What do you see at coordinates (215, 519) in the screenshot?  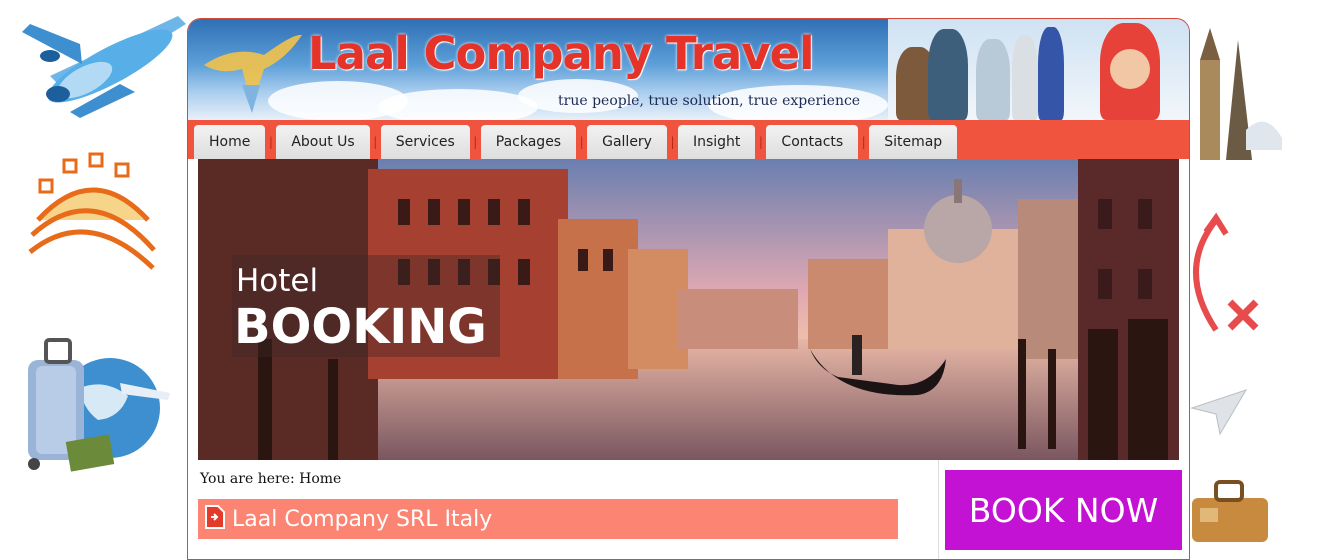 I see `document-icon` at bounding box center [215, 519].